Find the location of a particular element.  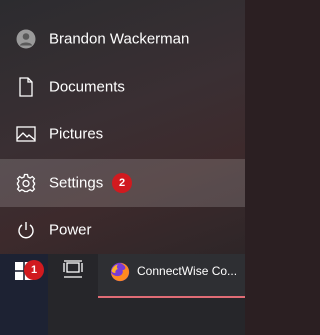

task-view-button is located at coordinates (73, 271).